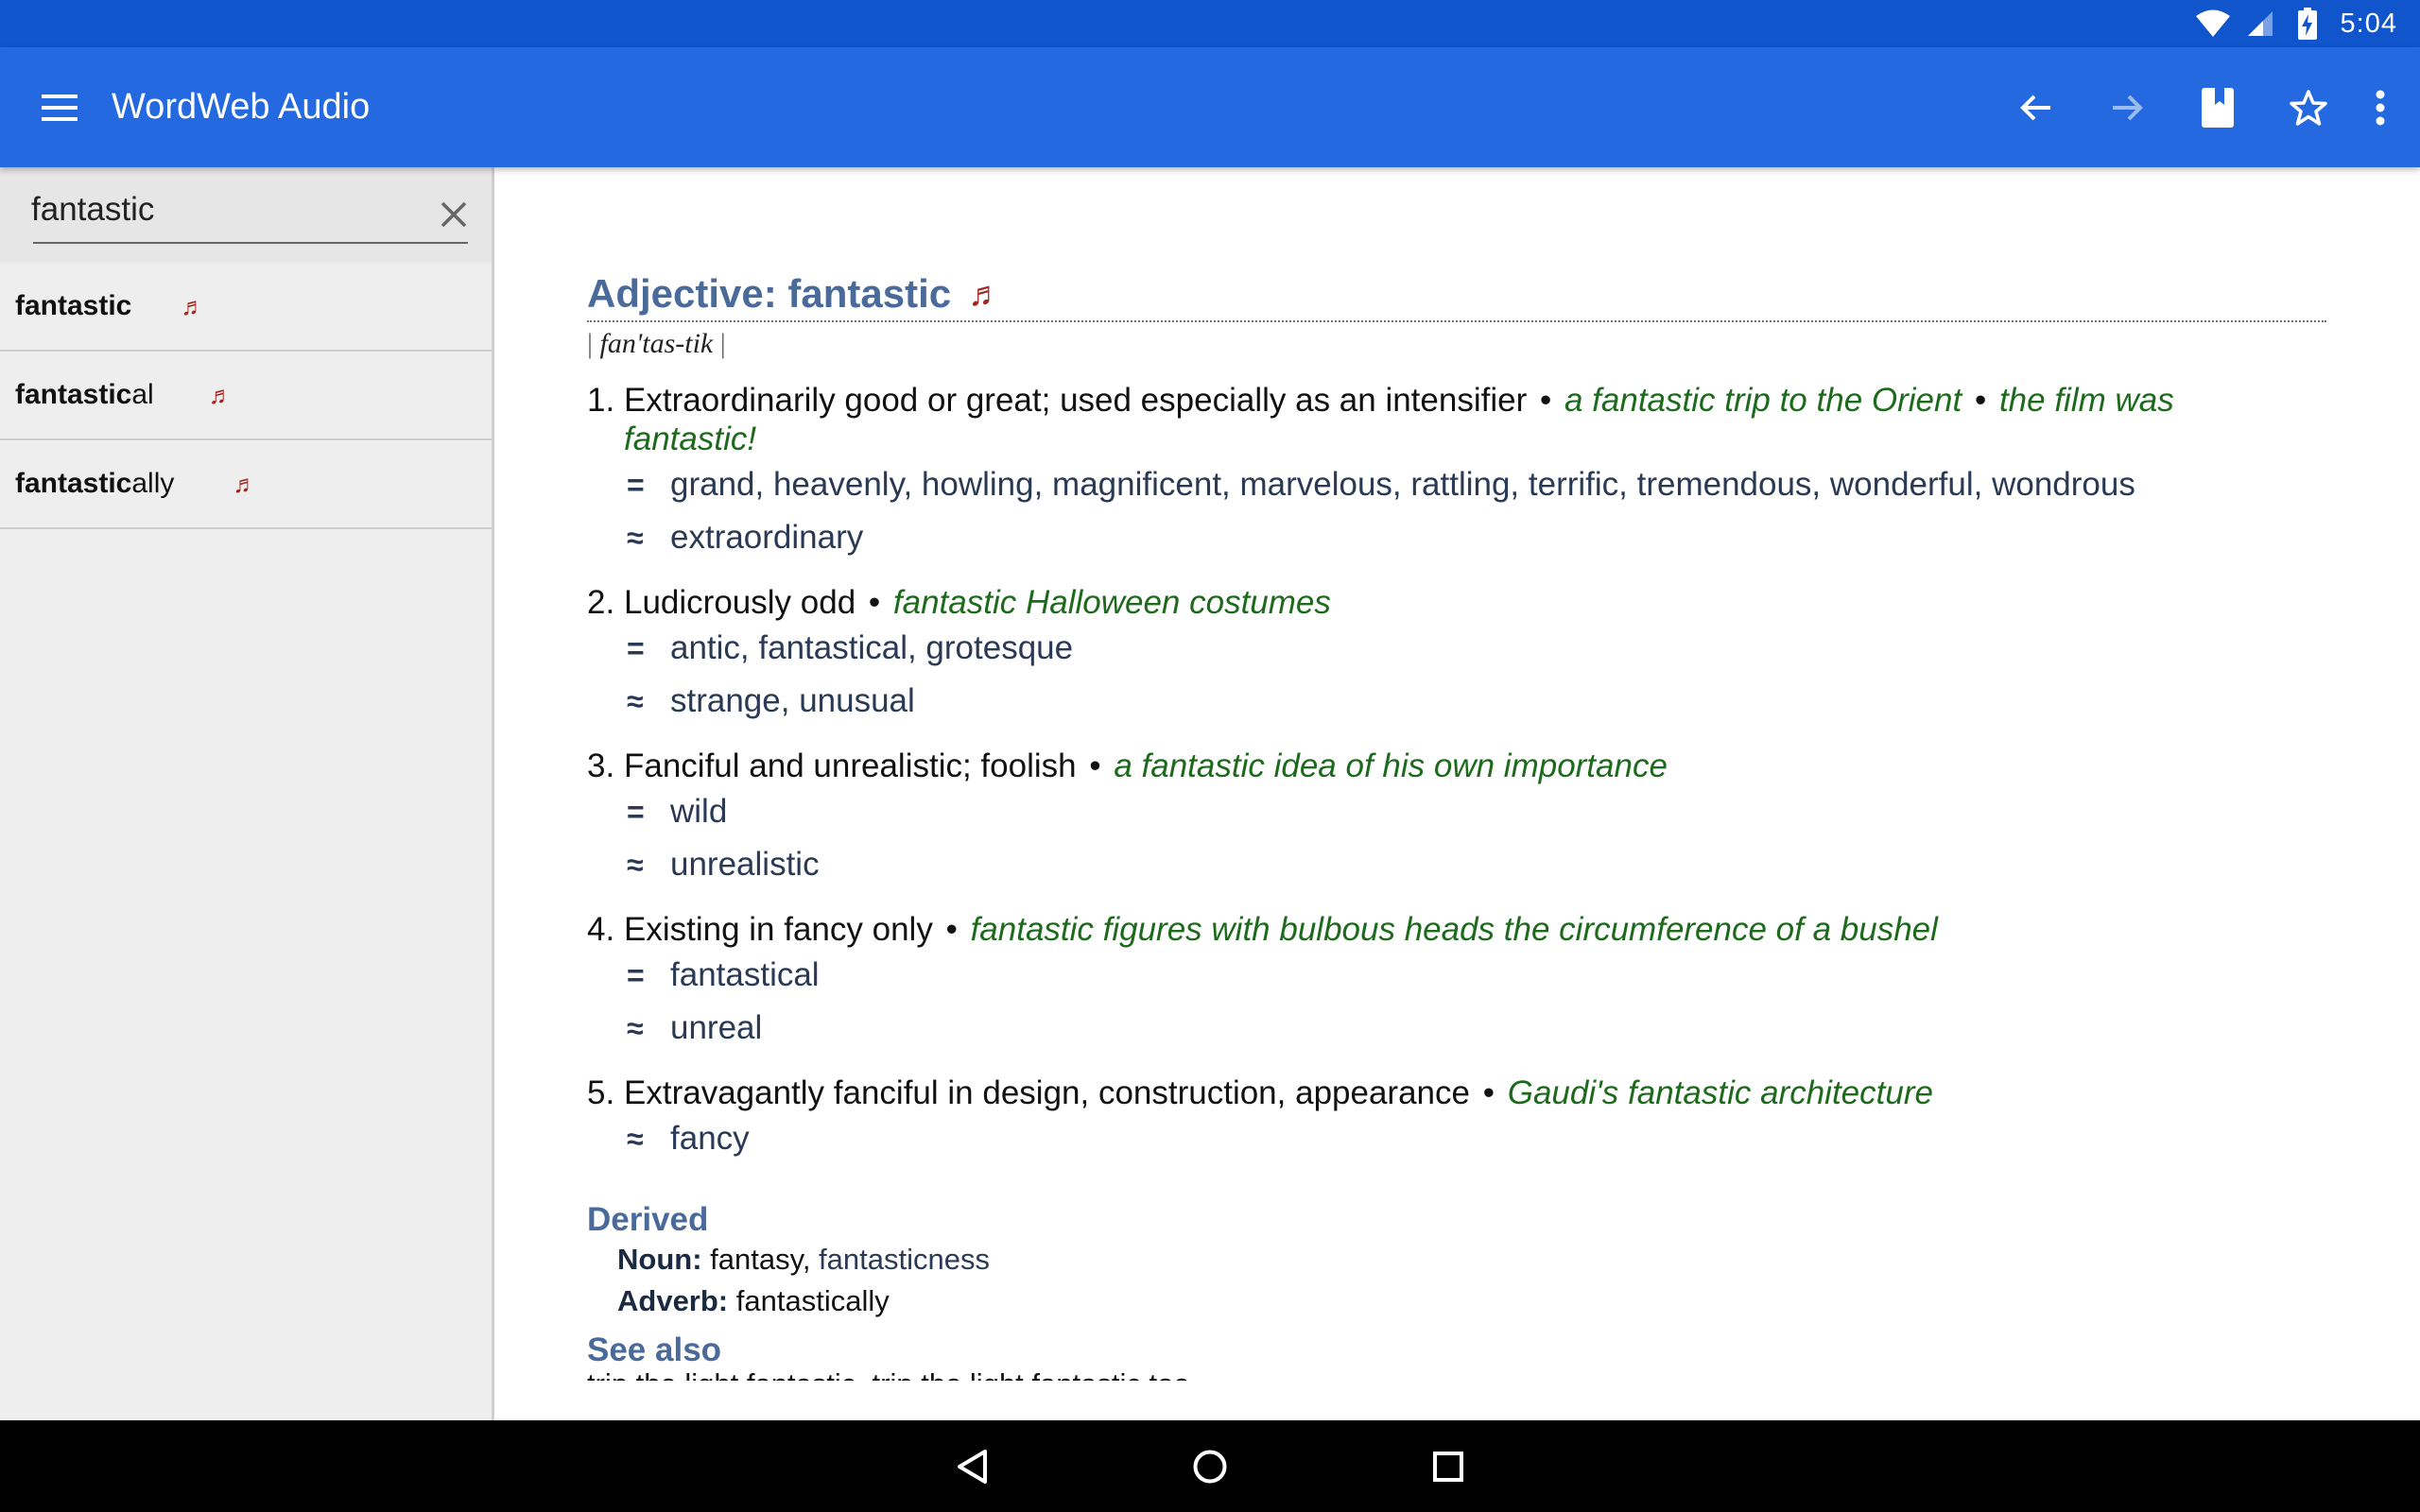 The width and height of the screenshot is (2420, 1512). I want to click on close-icon, so click(454, 214).